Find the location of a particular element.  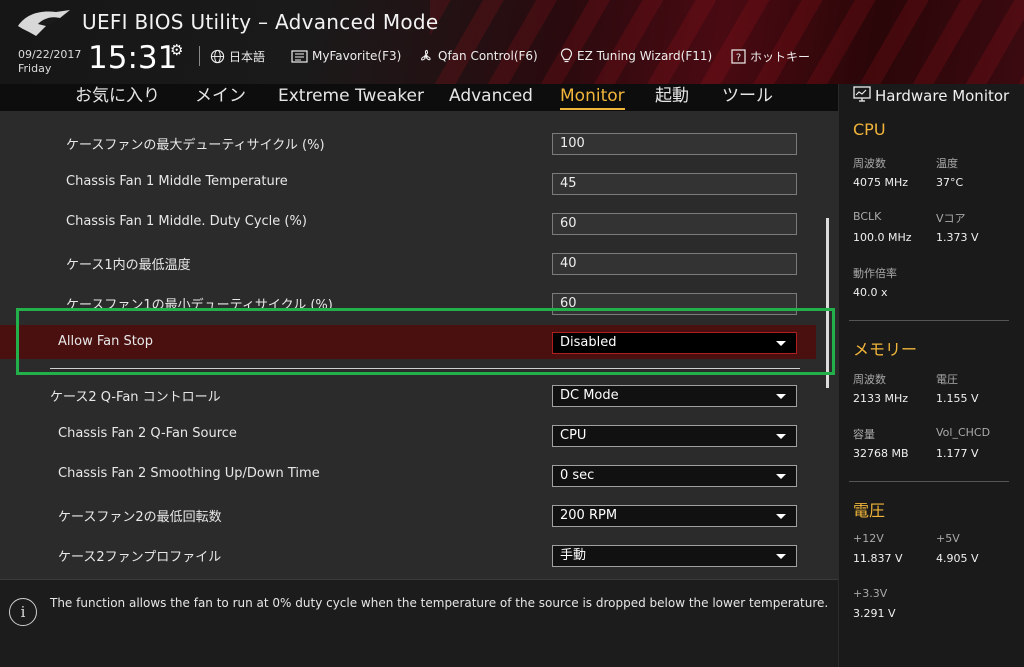

ratio-label: 動作倍率 is located at coordinates (875, 273).